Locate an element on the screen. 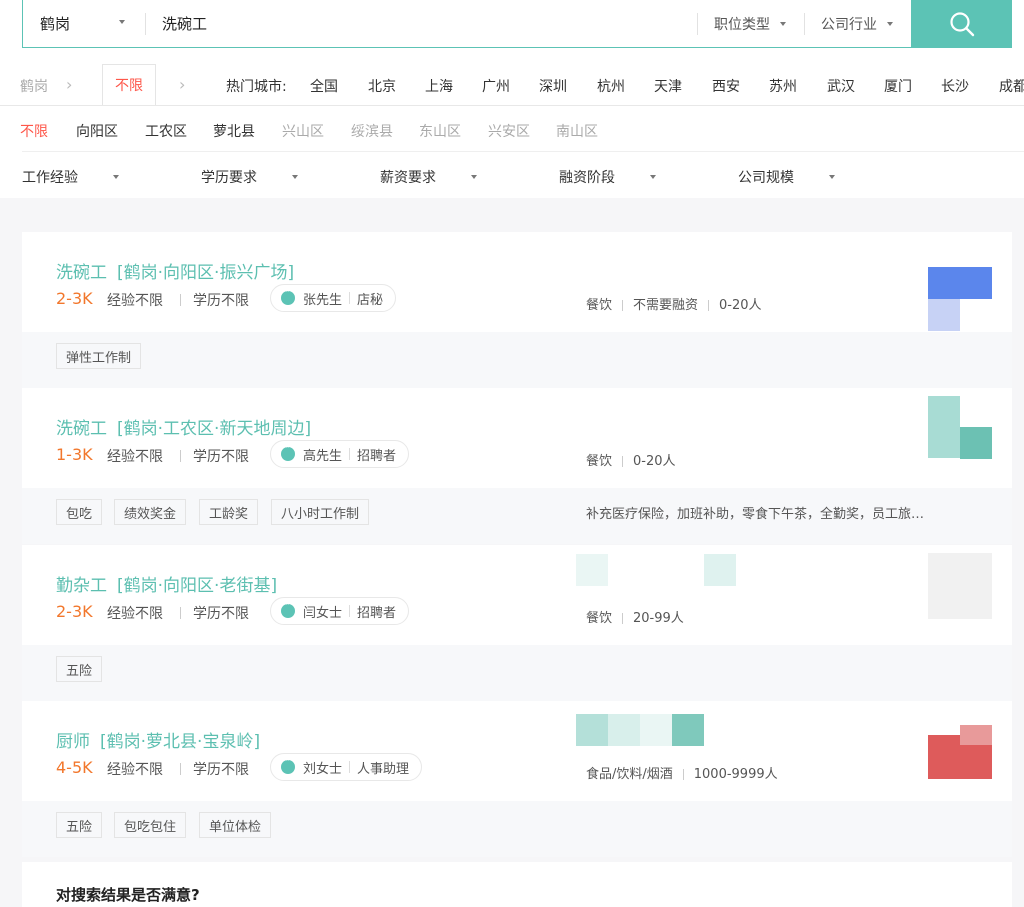 The image size is (1024, 907). job-card-footer: 弹性工作制 is located at coordinates (517, 360).